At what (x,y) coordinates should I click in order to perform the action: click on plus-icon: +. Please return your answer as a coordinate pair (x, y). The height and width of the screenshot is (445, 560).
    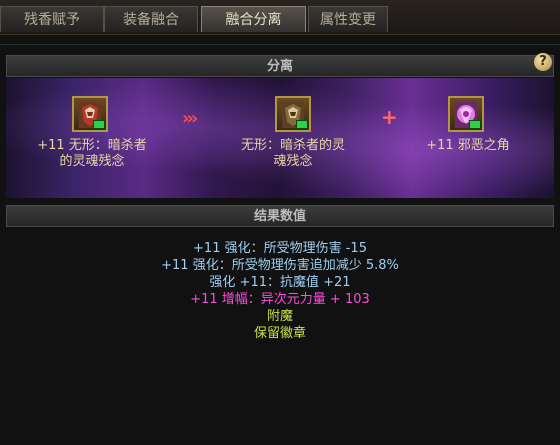
    Looking at the image, I should click on (389, 117).